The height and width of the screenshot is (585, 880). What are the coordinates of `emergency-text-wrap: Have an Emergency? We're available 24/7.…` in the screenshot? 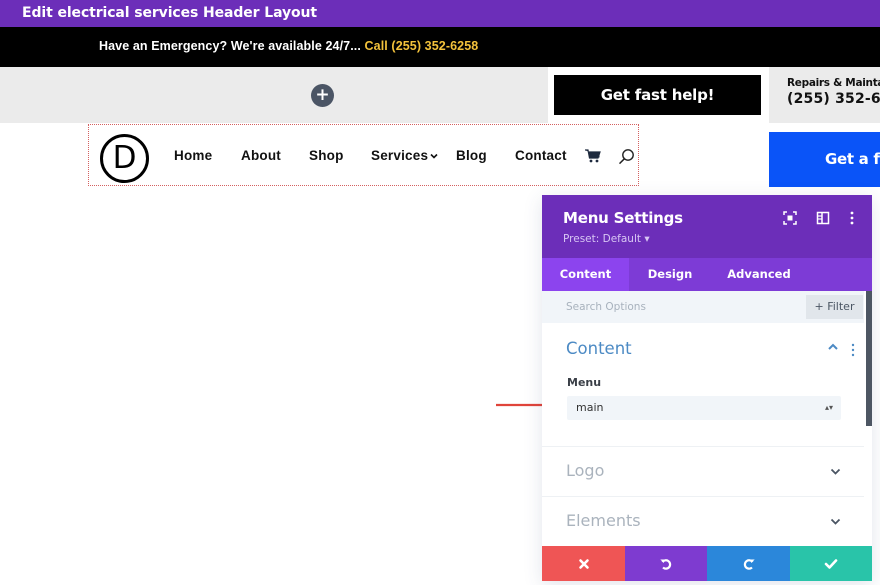 It's located at (288, 46).